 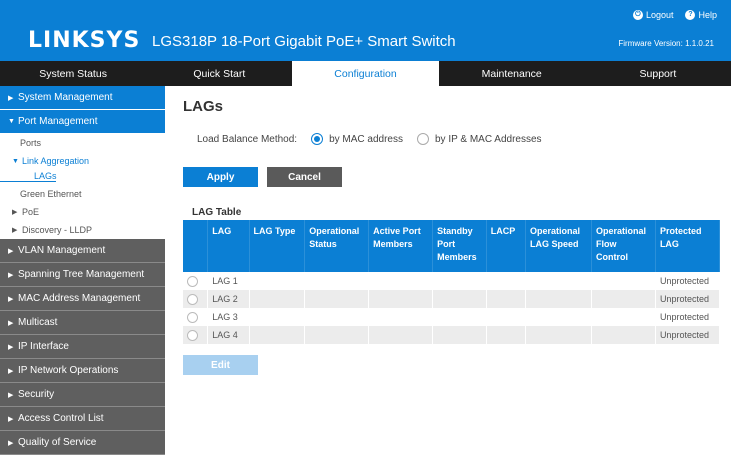 What do you see at coordinates (512, 73) in the screenshot?
I see `nav-maintenance: Maintenance` at bounding box center [512, 73].